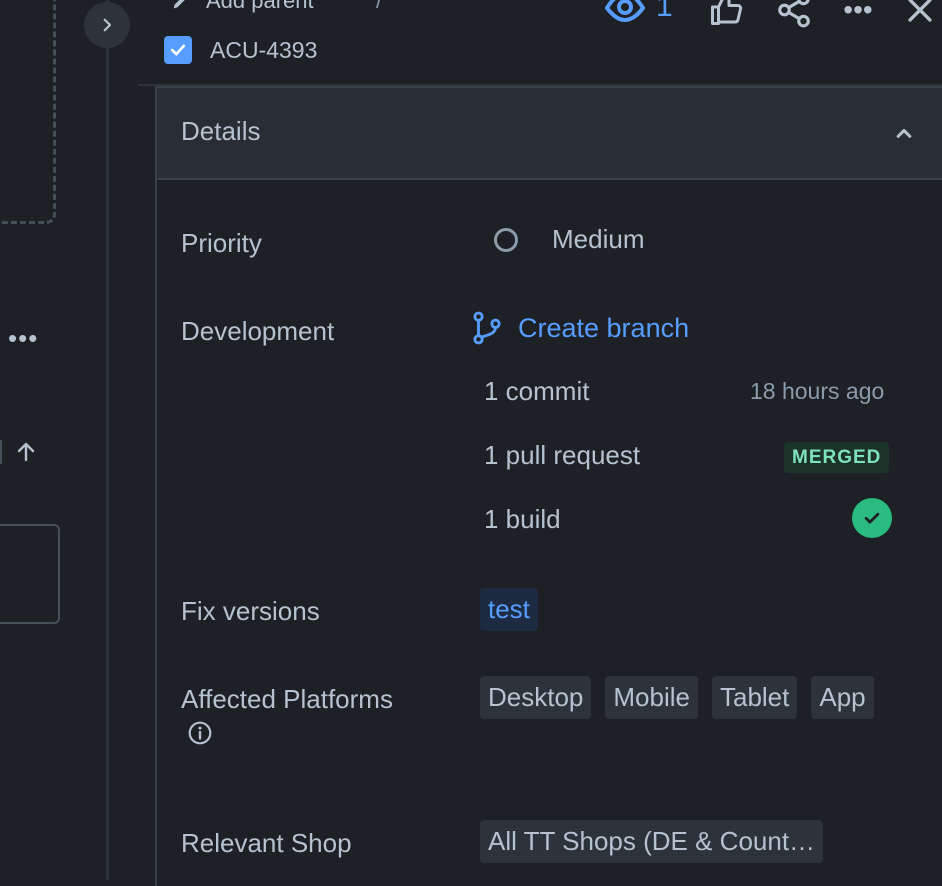  Describe the element at coordinates (179, 4) in the screenshot. I see `pencil-icon` at that location.